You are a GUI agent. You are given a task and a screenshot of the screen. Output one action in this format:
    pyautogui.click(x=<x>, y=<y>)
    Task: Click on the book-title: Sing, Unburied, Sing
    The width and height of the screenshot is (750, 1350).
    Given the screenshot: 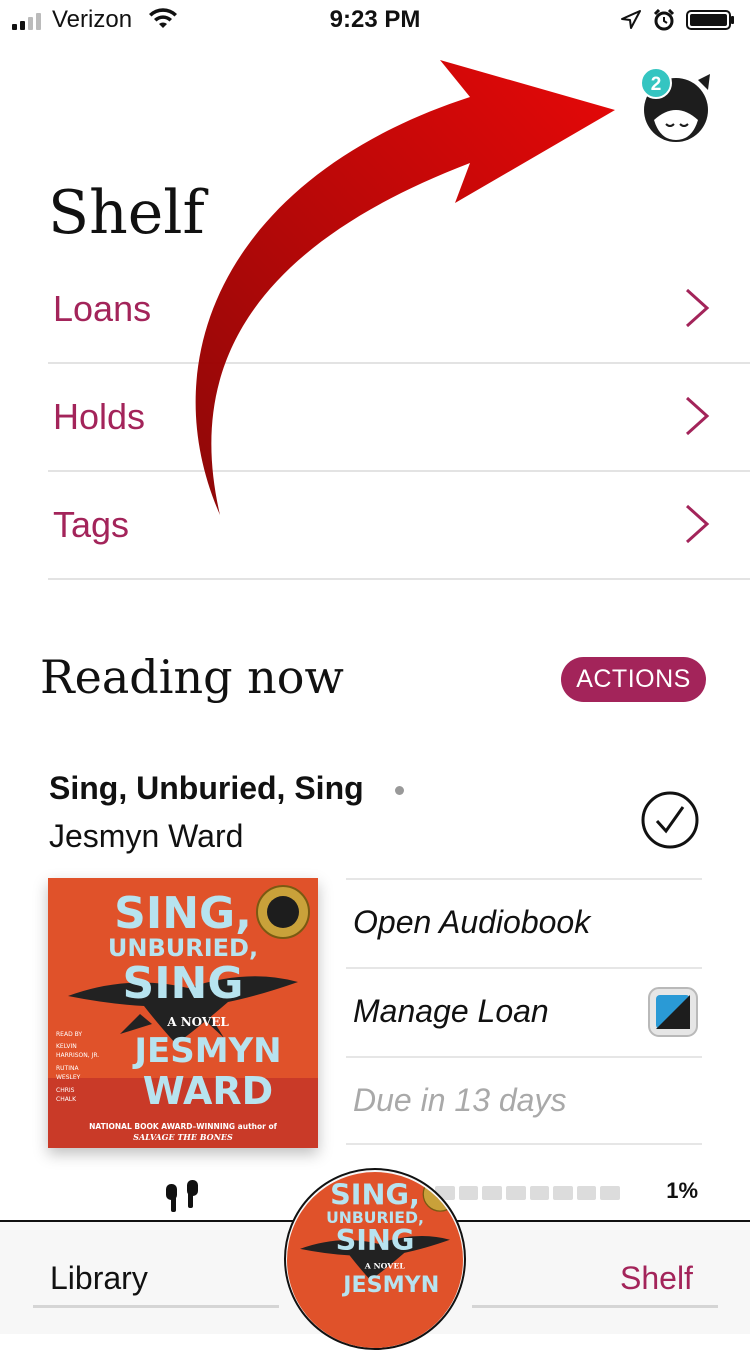 What is the action you would take?
    pyautogui.click(x=206, y=788)
    